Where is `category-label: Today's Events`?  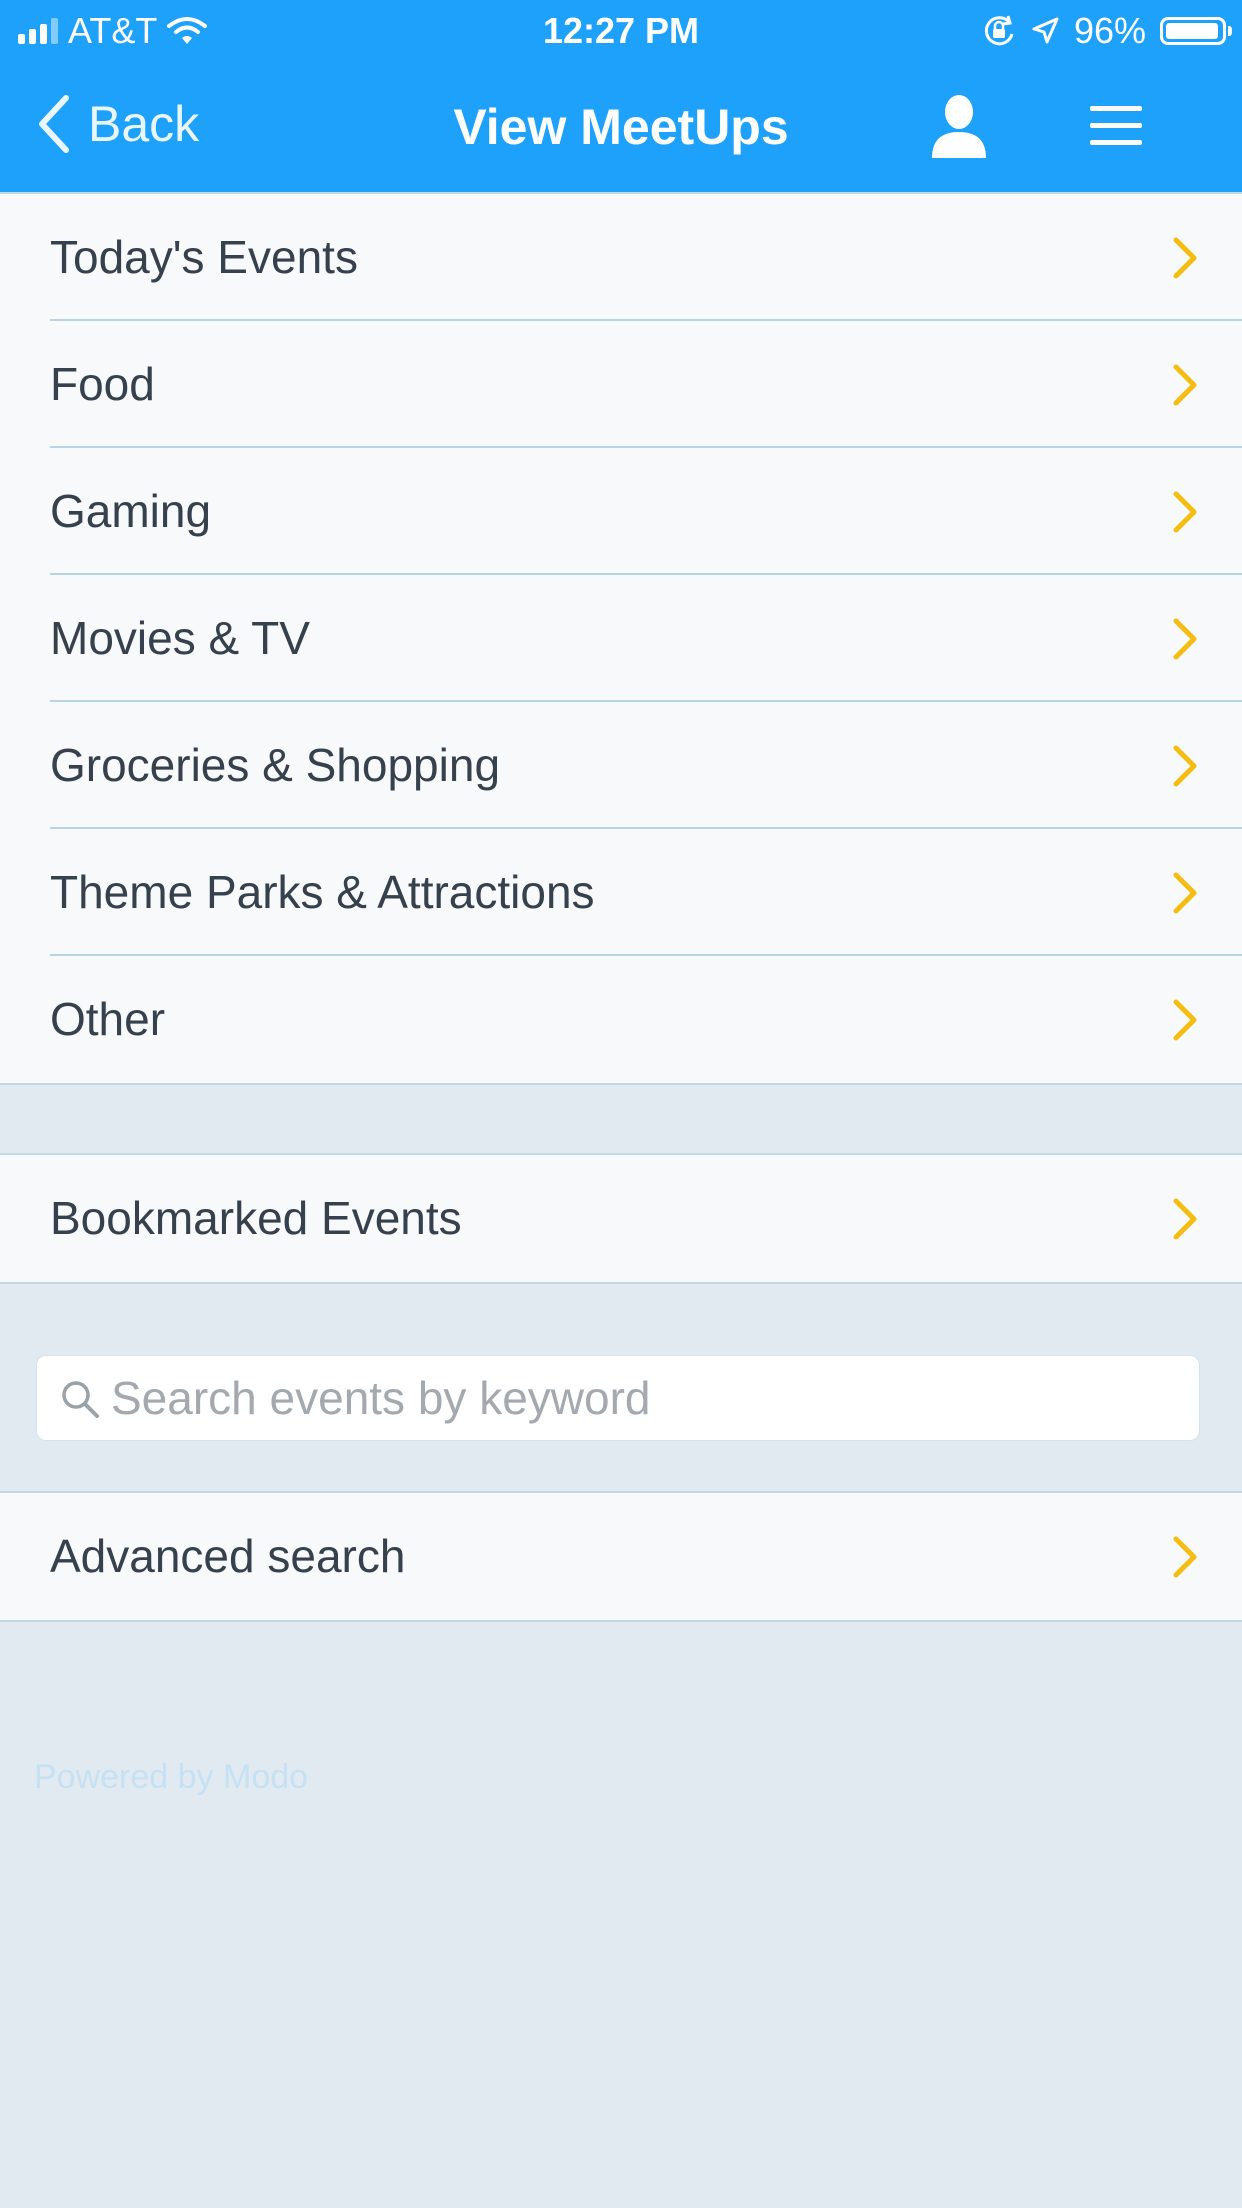 category-label: Today's Events is located at coordinates (204, 257).